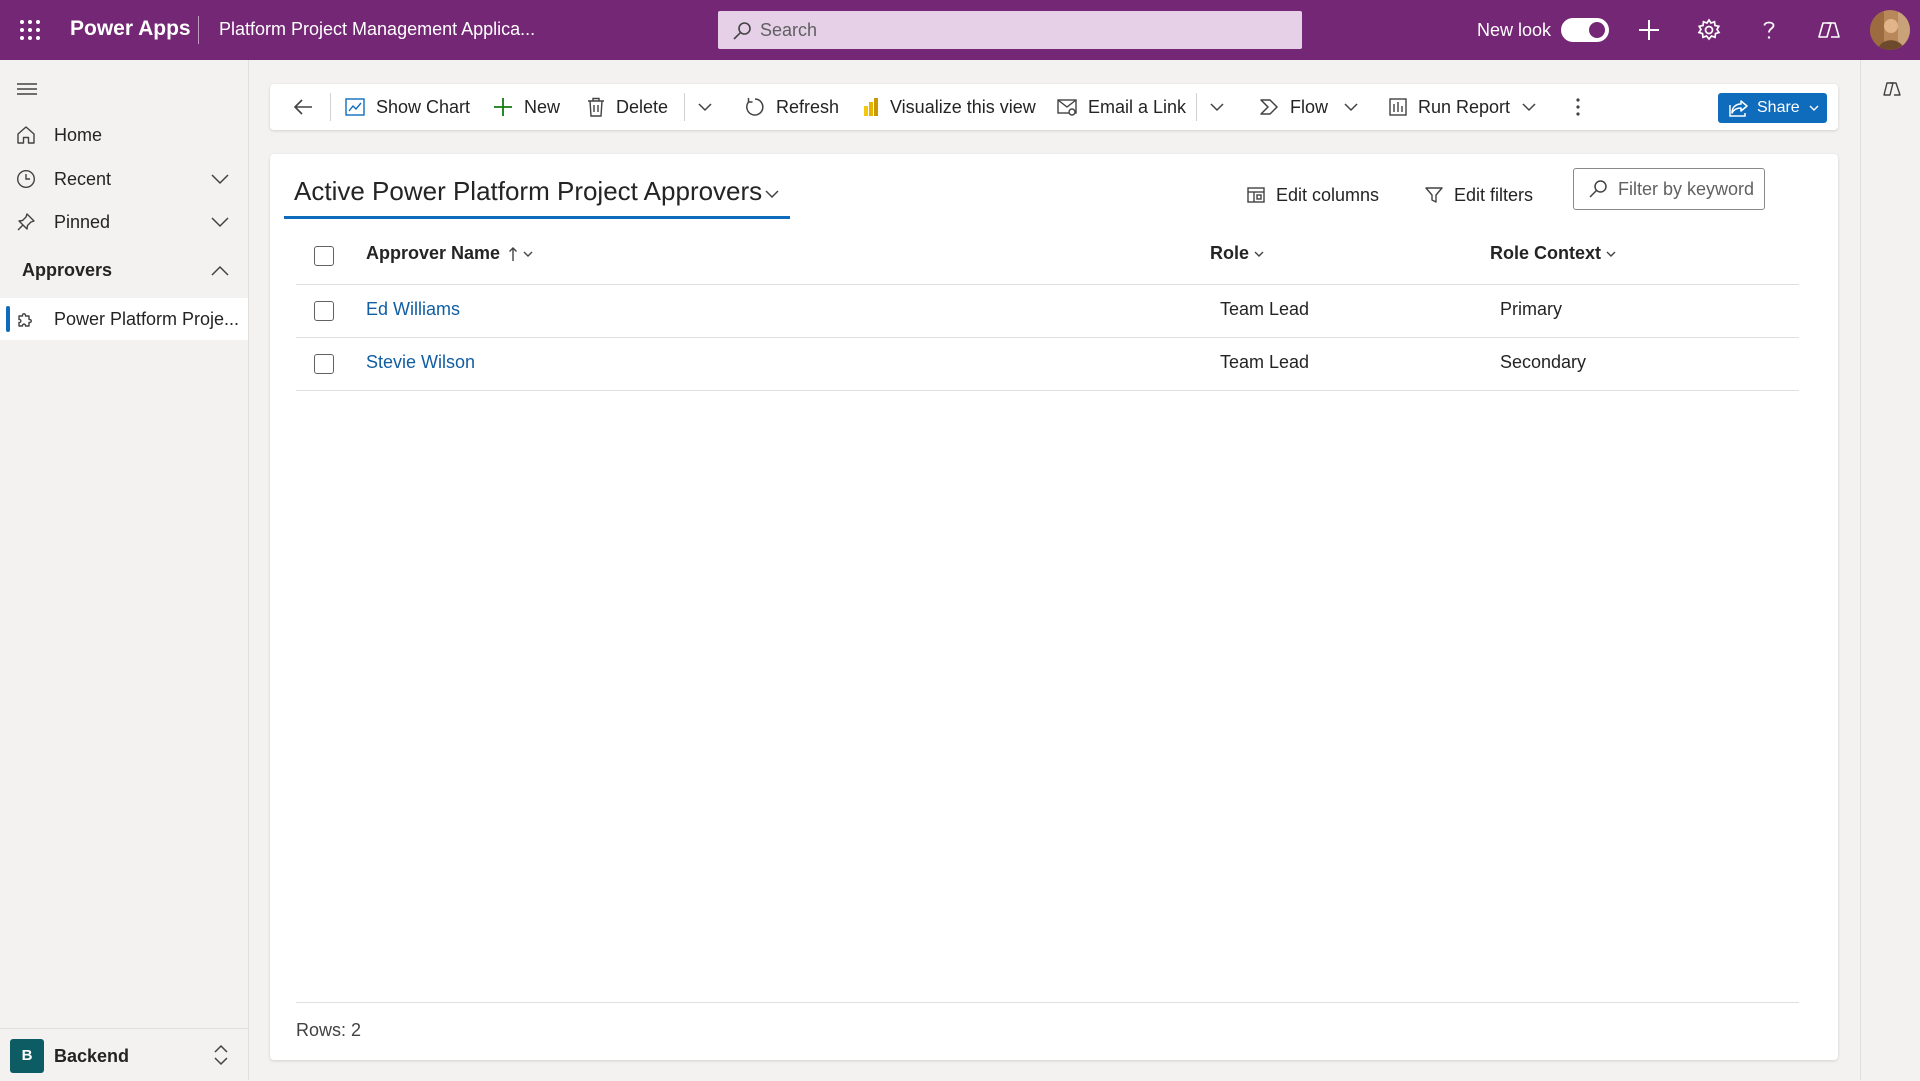  What do you see at coordinates (1356, 107) in the screenshot?
I see `flow-dropdown` at bounding box center [1356, 107].